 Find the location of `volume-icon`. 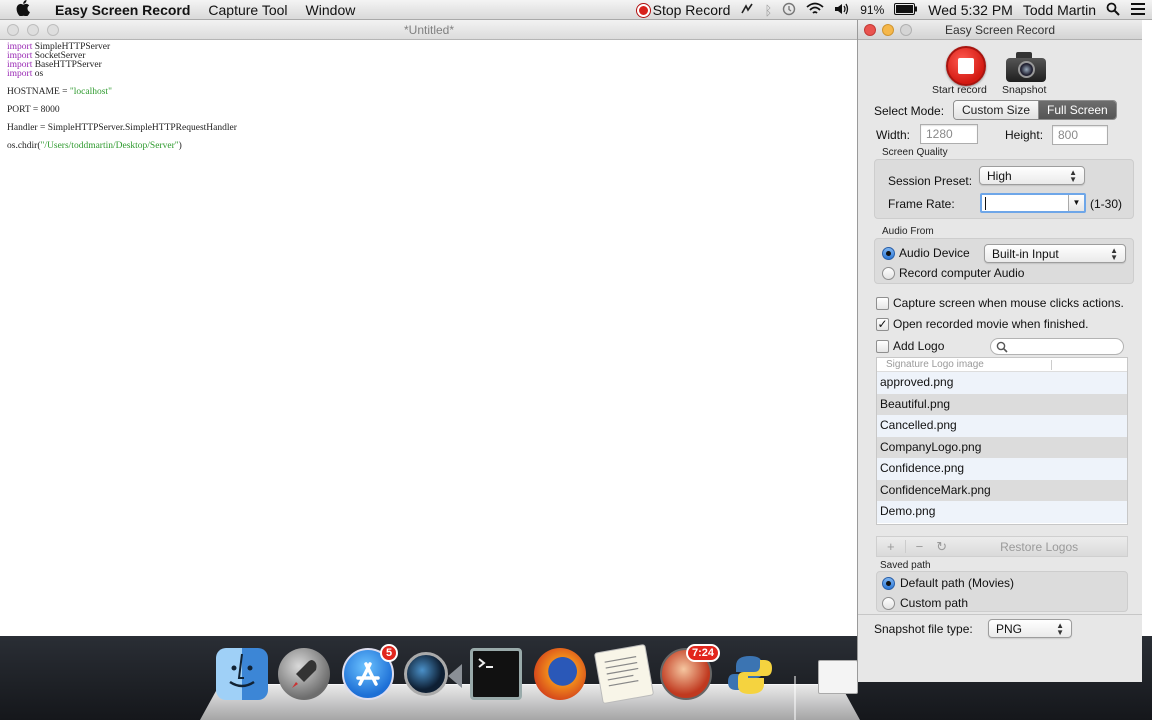

volume-icon is located at coordinates (842, 10).